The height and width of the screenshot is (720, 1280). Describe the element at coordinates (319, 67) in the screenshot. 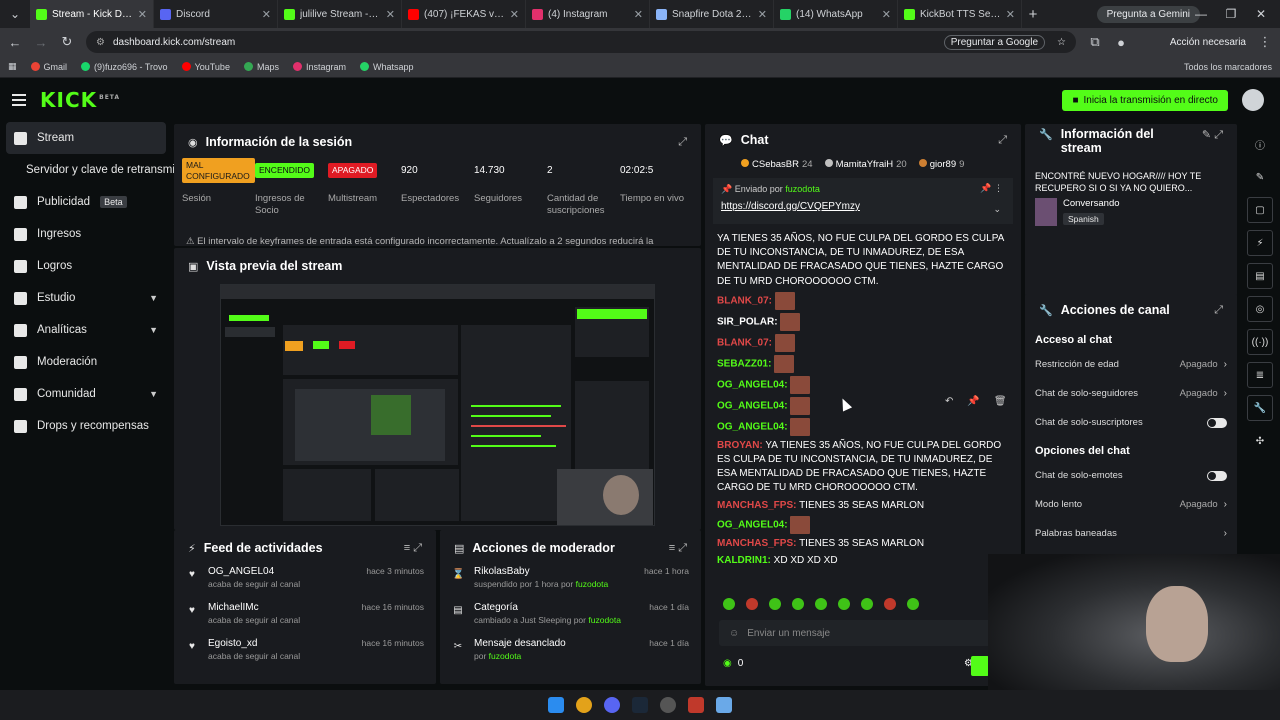

I see `bookmark-item: Instagram` at that location.